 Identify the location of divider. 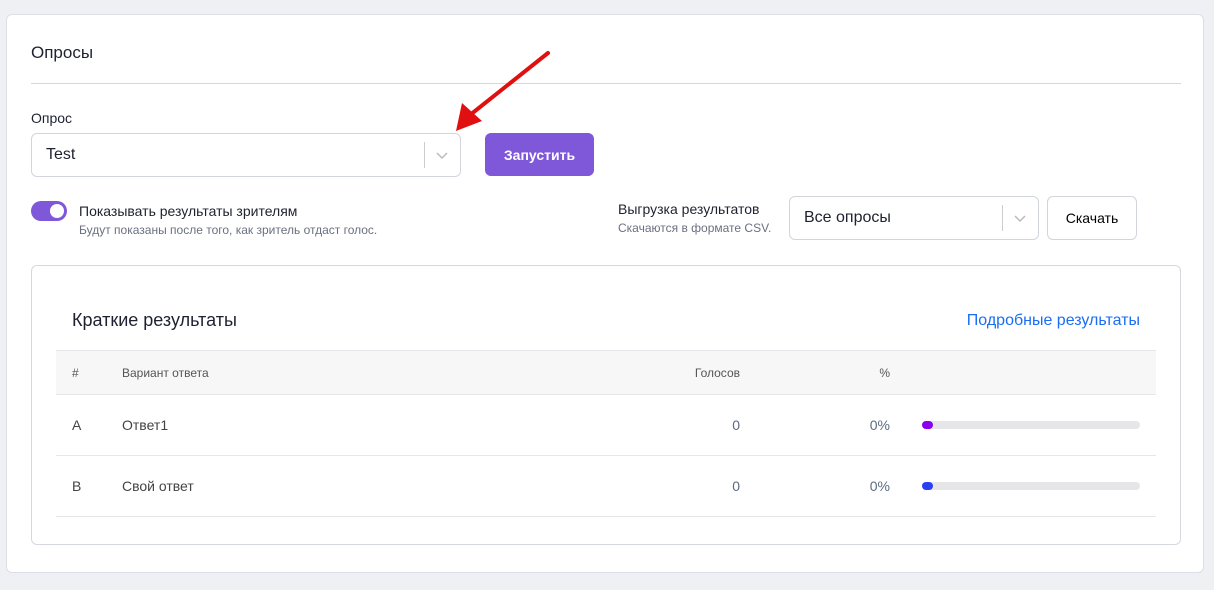
(606, 83).